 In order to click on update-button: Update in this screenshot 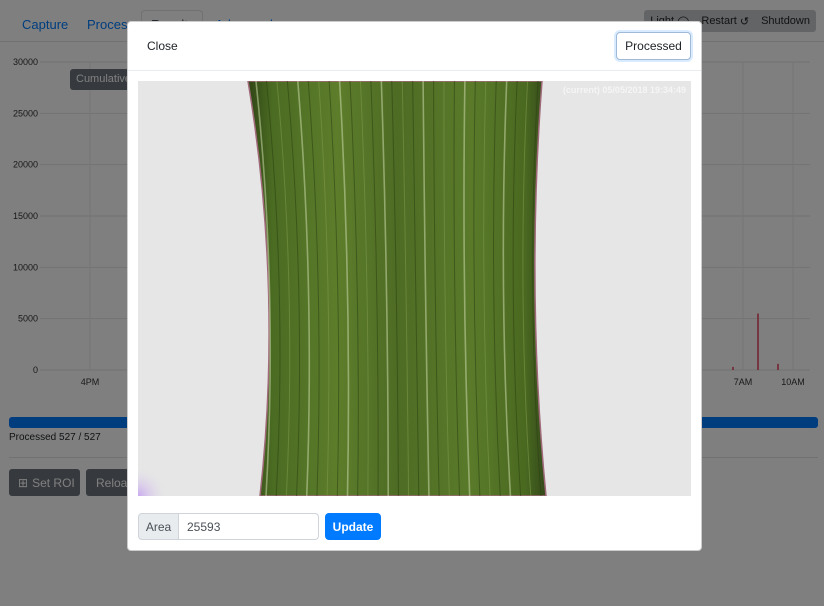, I will do `click(353, 526)`.